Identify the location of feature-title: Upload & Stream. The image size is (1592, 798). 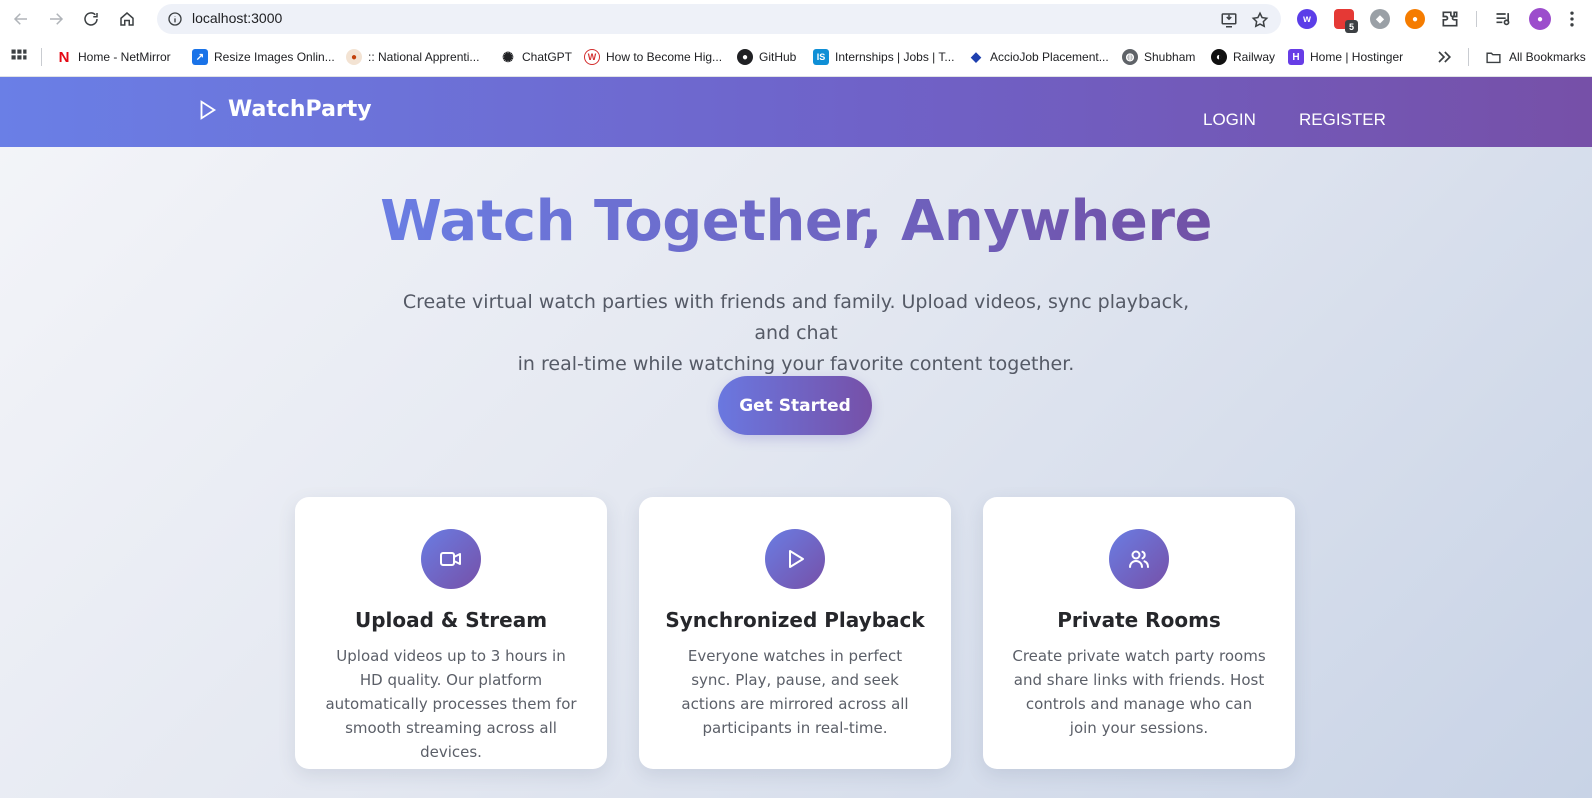
(451, 620).